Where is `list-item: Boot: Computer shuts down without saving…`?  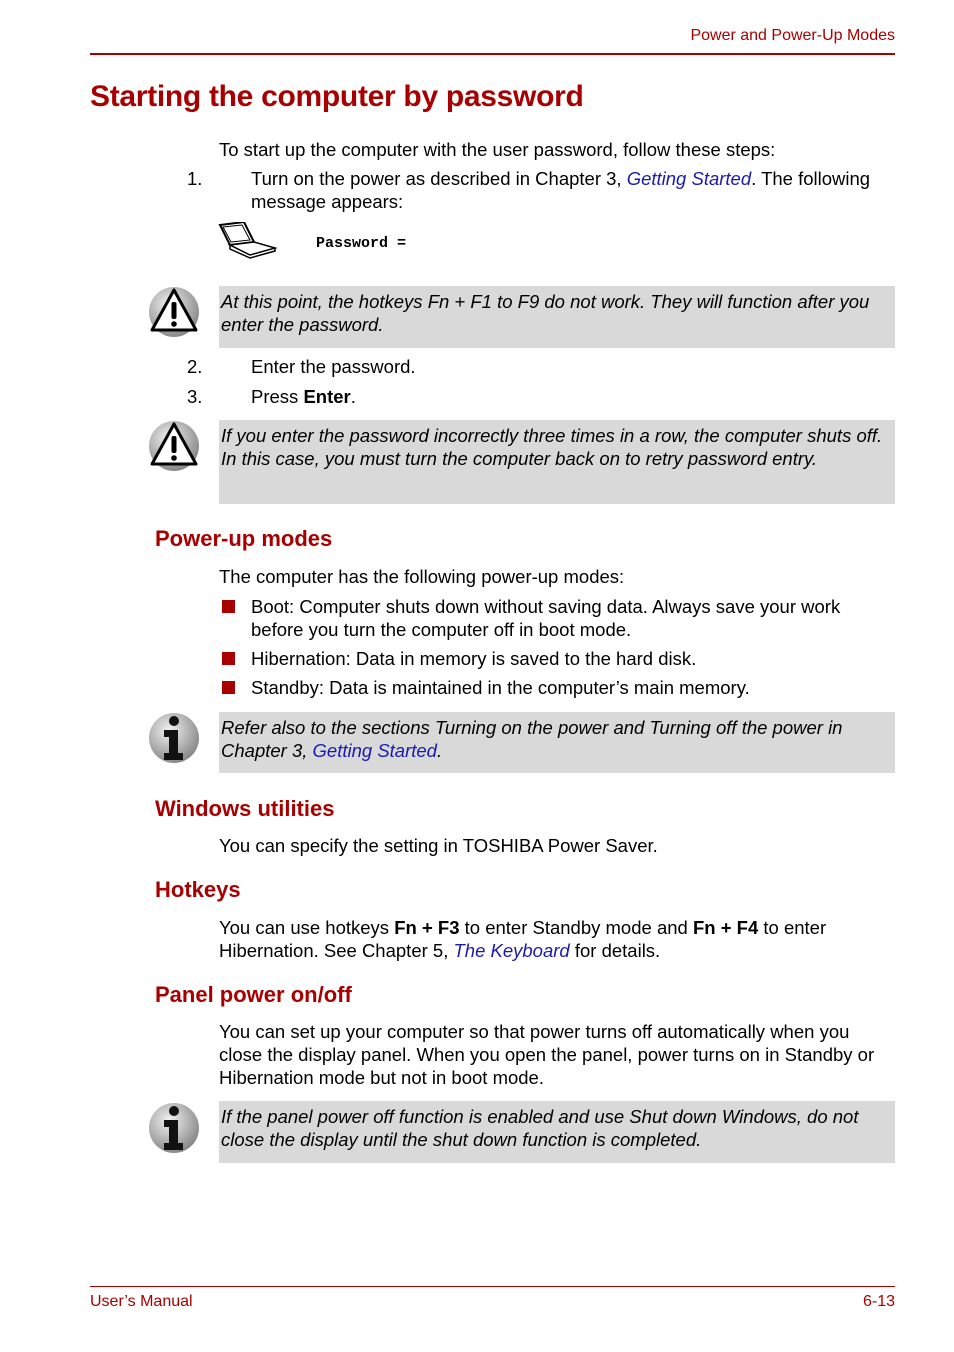 list-item: Boot: Computer shuts down without saving… is located at coordinates (546, 618).